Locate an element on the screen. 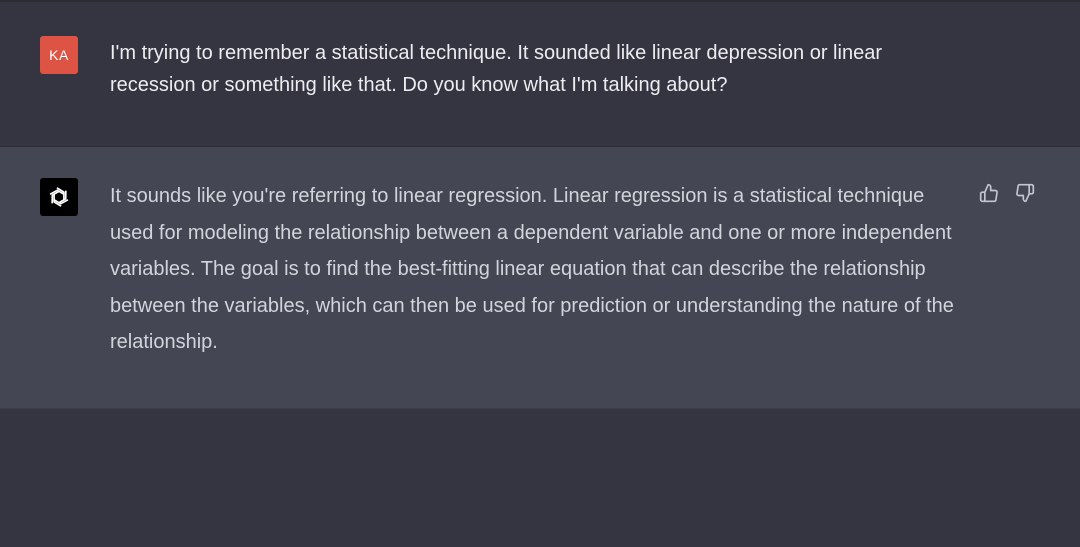 This screenshot has height=547, width=1080. thumbs-down-button is located at coordinates (1025, 193).